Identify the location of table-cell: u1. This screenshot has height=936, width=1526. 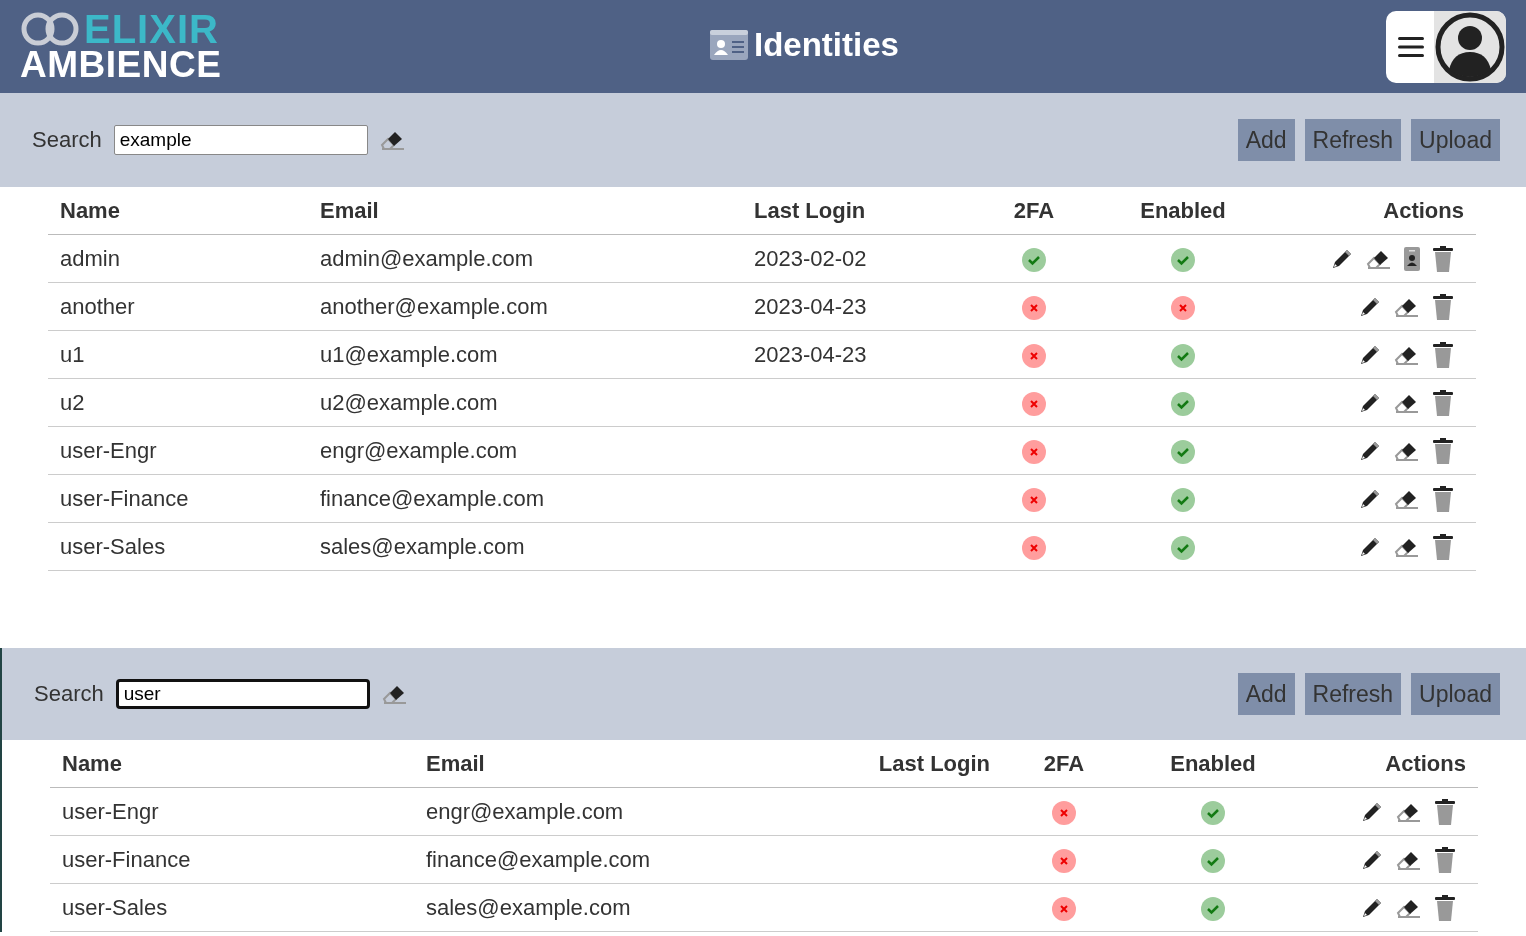
(178, 354).